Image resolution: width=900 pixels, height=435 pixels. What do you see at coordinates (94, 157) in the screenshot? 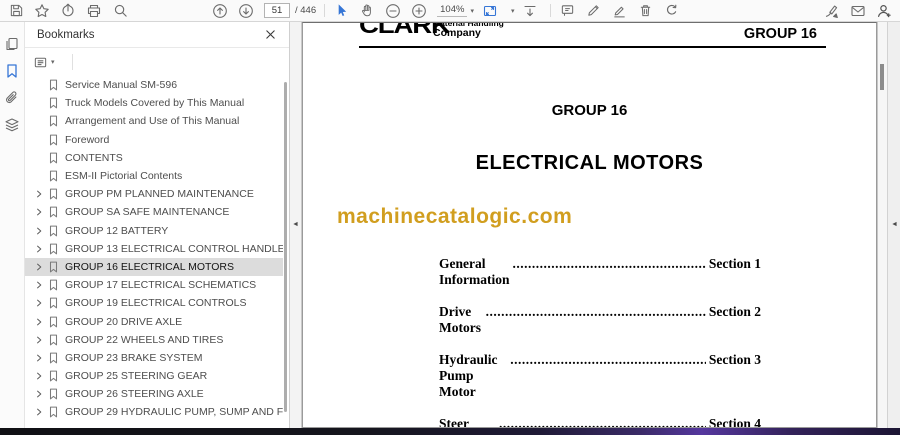
I see `bookmark-label: CONTENTS` at bounding box center [94, 157].